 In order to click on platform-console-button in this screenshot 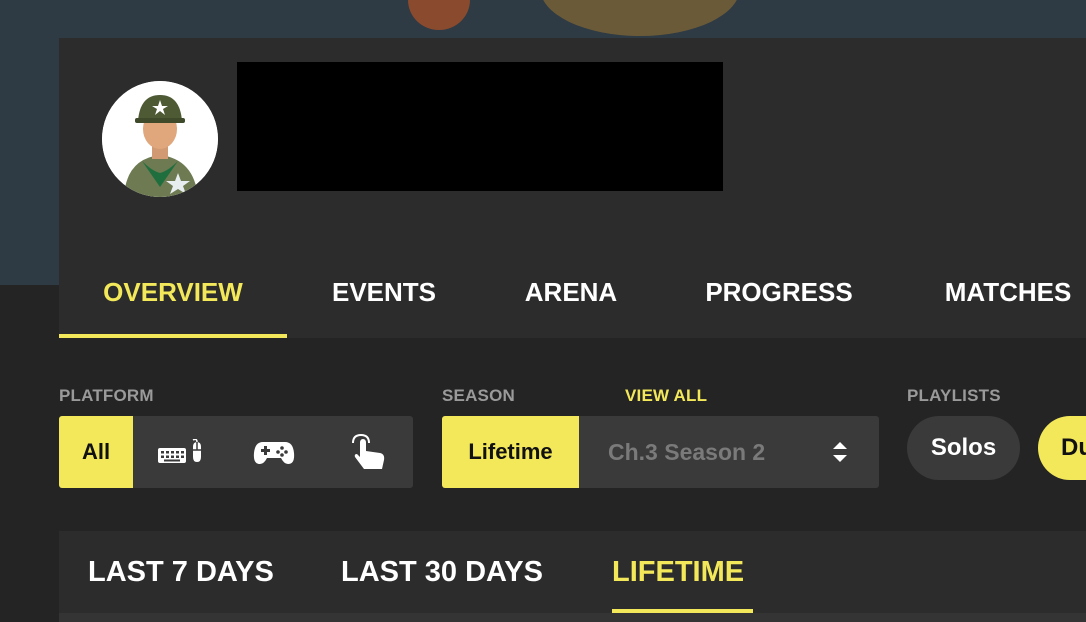, I will do `click(274, 452)`.